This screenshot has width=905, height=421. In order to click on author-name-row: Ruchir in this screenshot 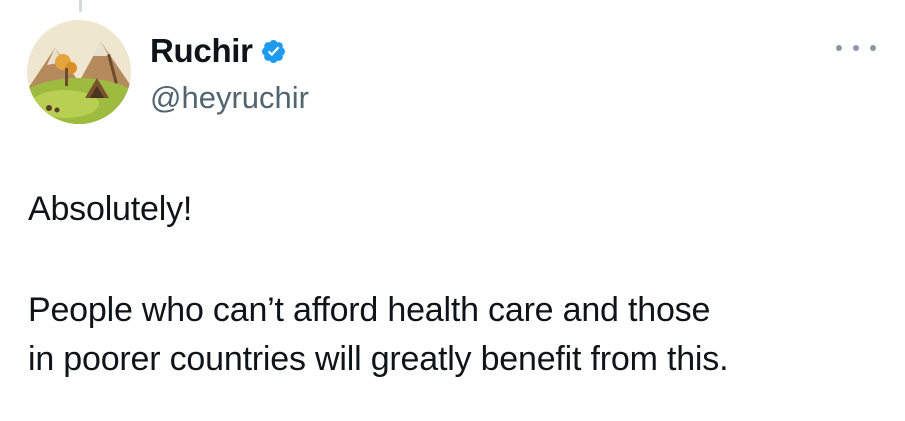, I will do `click(229, 51)`.